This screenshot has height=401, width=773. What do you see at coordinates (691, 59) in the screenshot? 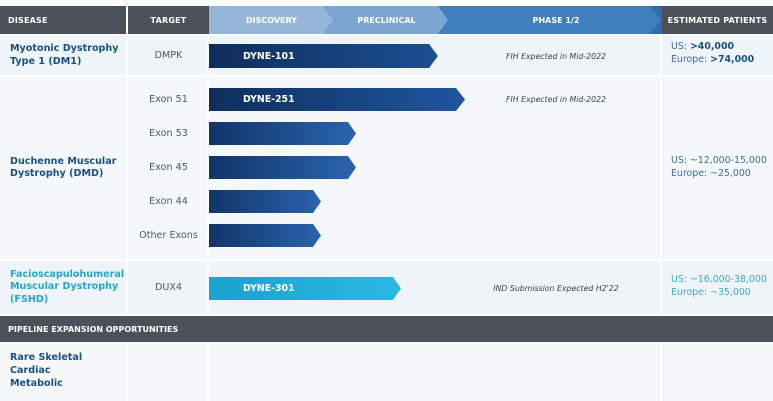
I see `patients-dm1-eu-label: Europe:` at bounding box center [691, 59].